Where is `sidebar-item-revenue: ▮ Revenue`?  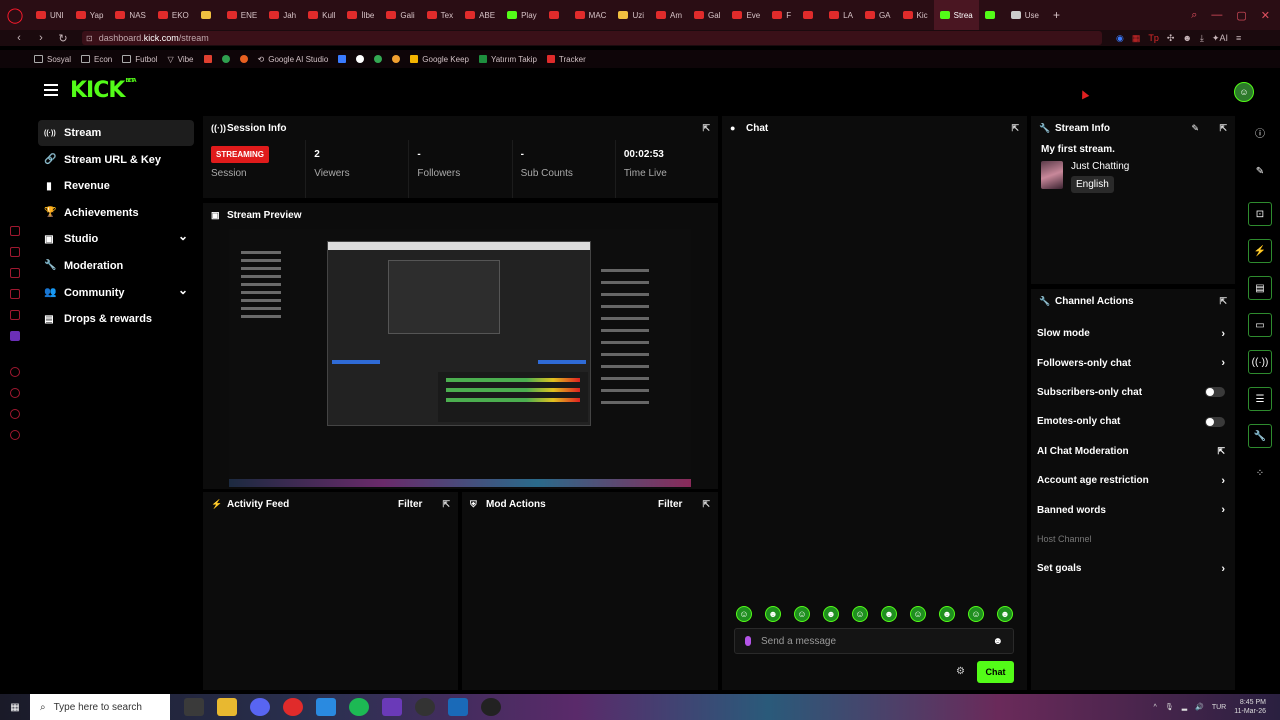 sidebar-item-revenue: ▮ Revenue is located at coordinates (116, 186).